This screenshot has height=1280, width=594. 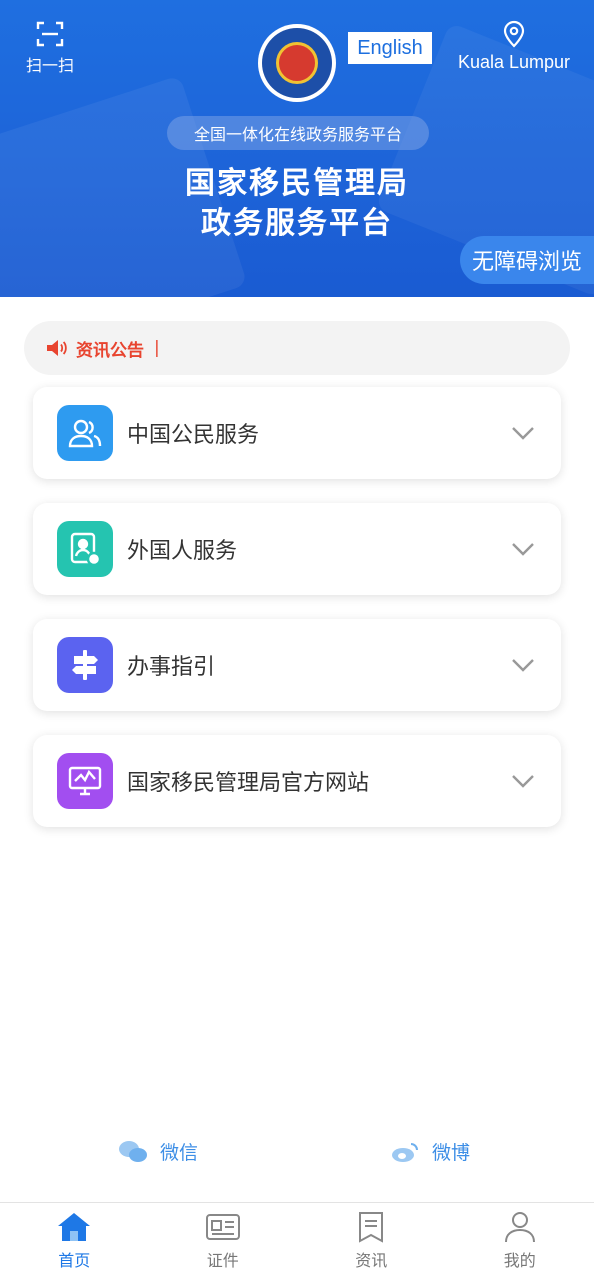 I want to click on weibo-label: 微博, so click(x=451, y=1153).